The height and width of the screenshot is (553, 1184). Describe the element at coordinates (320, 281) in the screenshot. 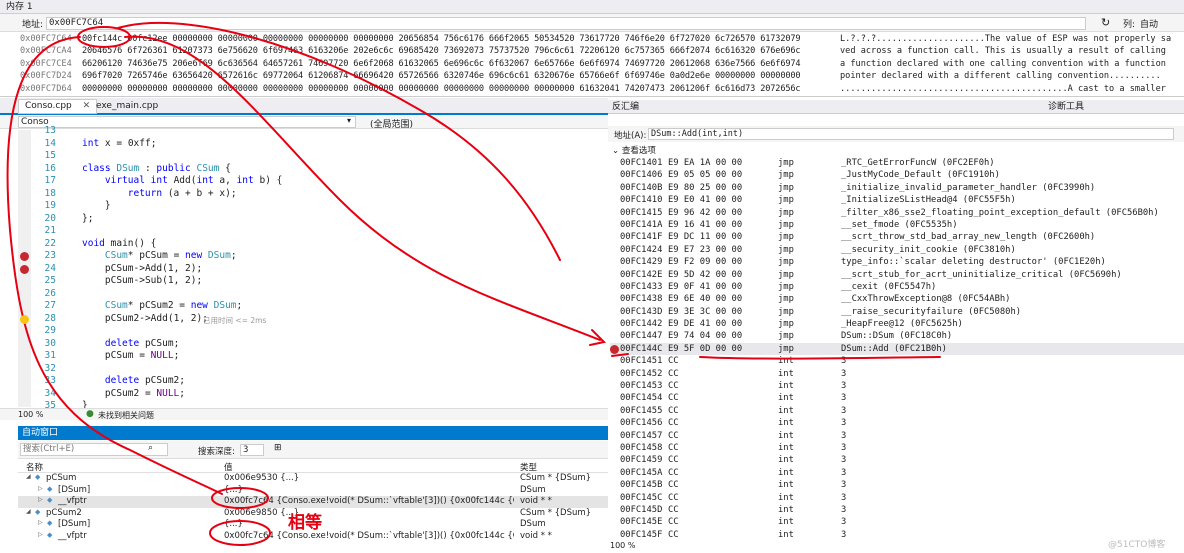

I see `code-line: 25 pCSum->Sub(1, 2);` at that location.